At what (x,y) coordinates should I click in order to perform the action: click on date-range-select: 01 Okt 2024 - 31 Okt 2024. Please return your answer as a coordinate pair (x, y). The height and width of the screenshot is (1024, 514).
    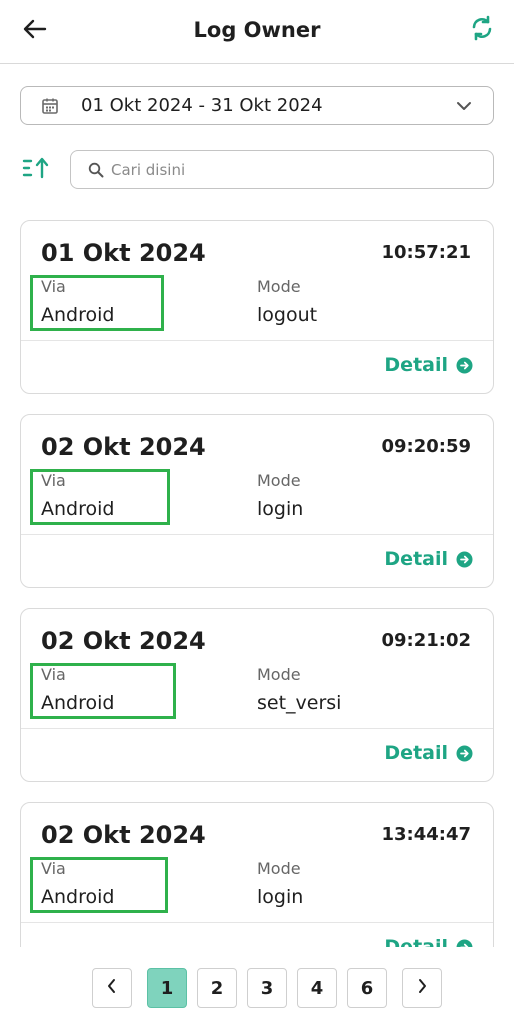
    Looking at the image, I should click on (257, 105).